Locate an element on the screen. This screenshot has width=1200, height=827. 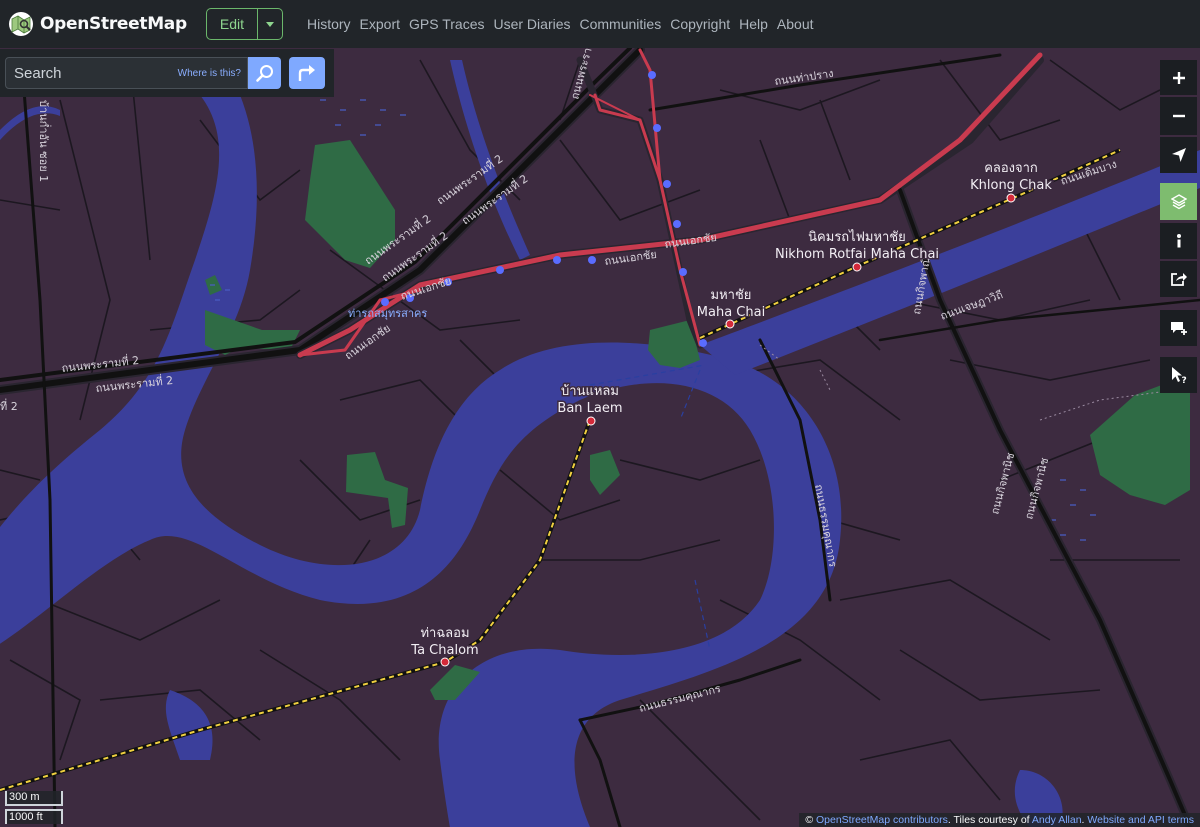
terms-link: Website and API terms is located at coordinates (1140, 820).